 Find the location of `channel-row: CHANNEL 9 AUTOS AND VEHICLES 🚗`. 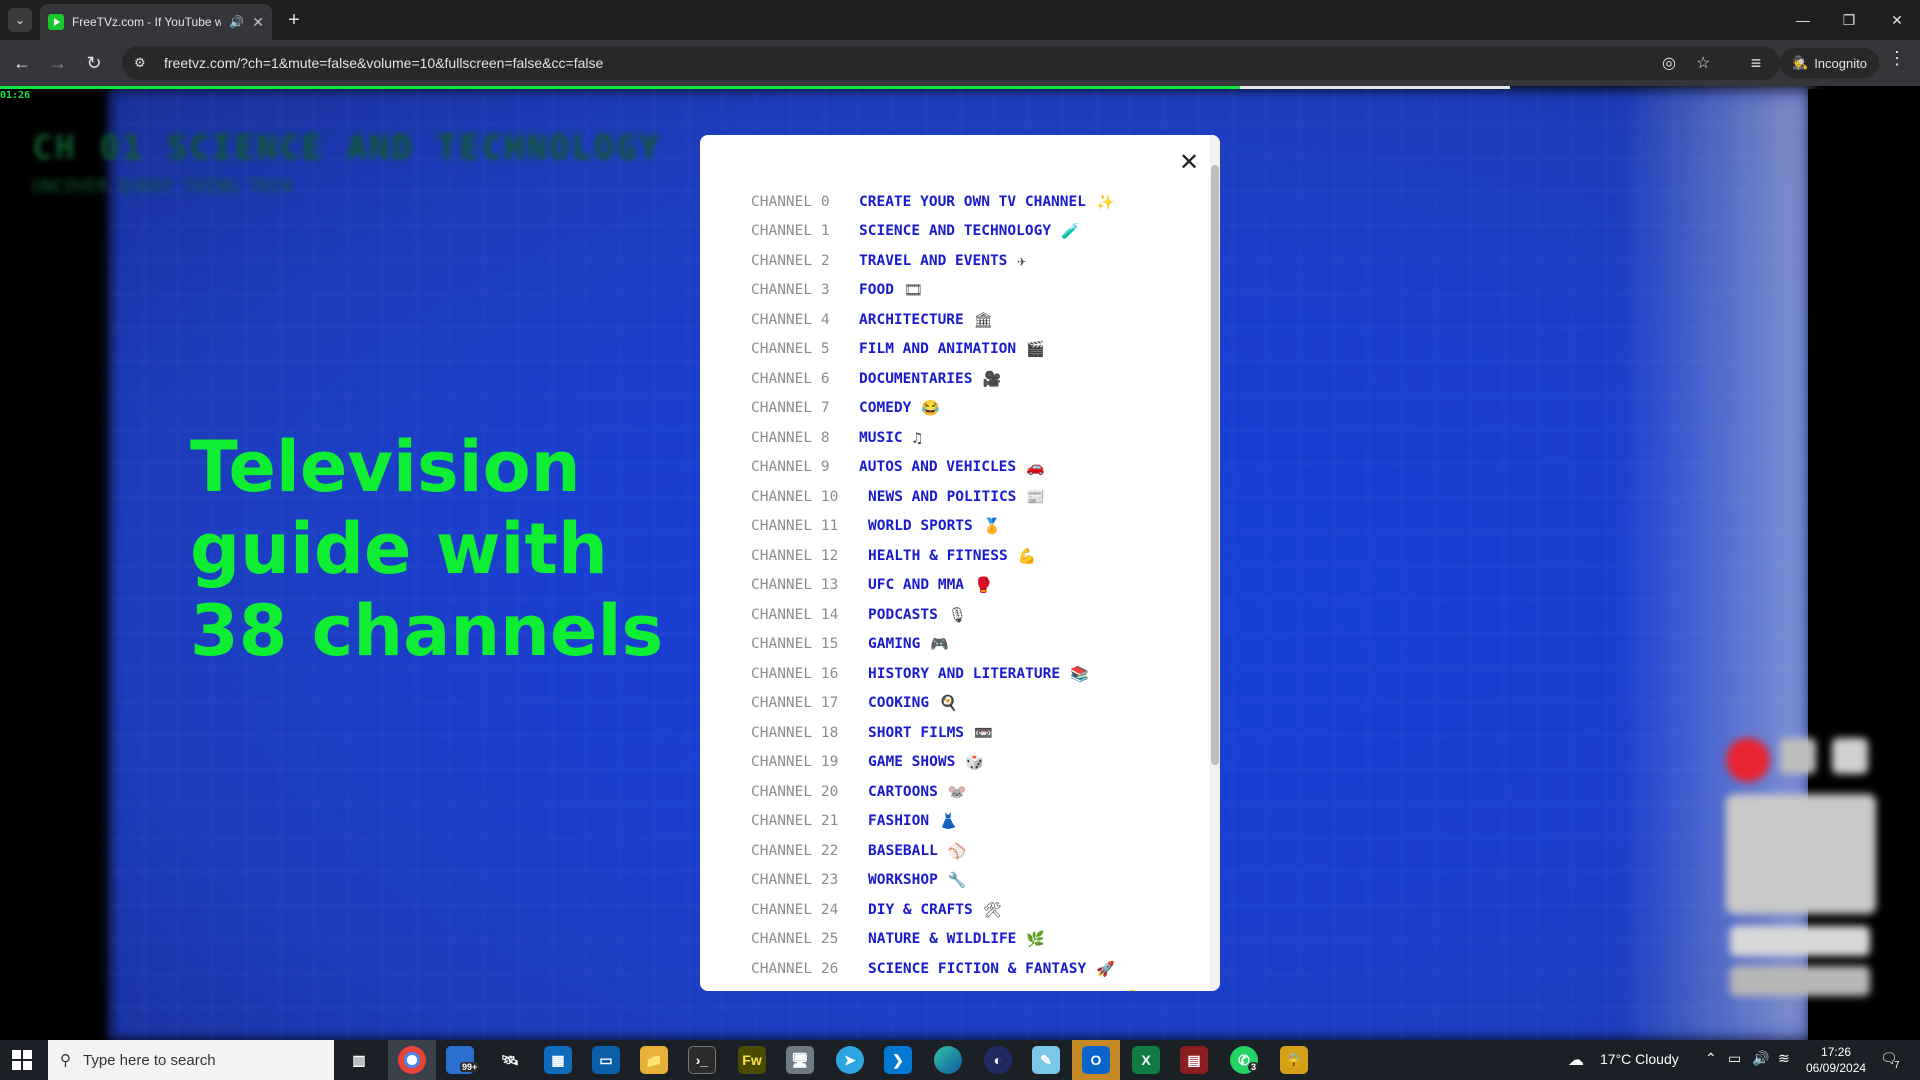

channel-row: CHANNEL 9 AUTOS AND VEHICLES 🚗 is located at coordinates (971, 468).